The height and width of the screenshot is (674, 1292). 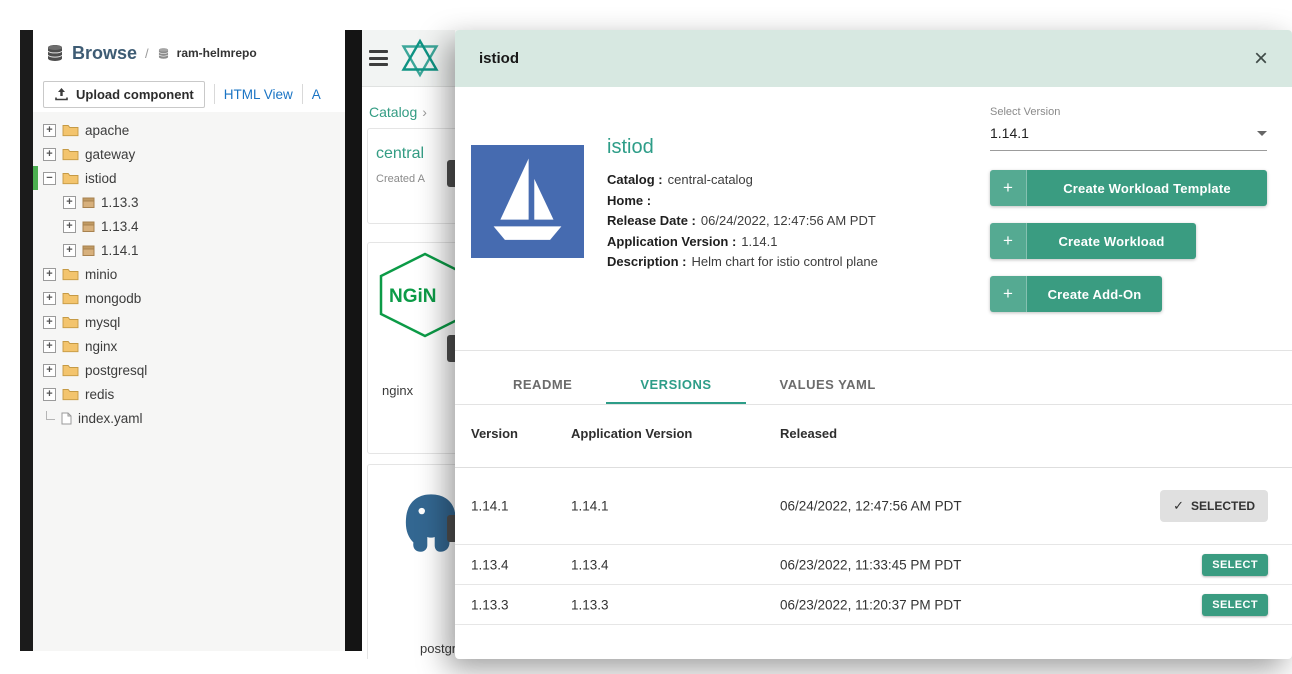 I want to click on tab-values-yaml: VALUES YAML, so click(x=828, y=385).